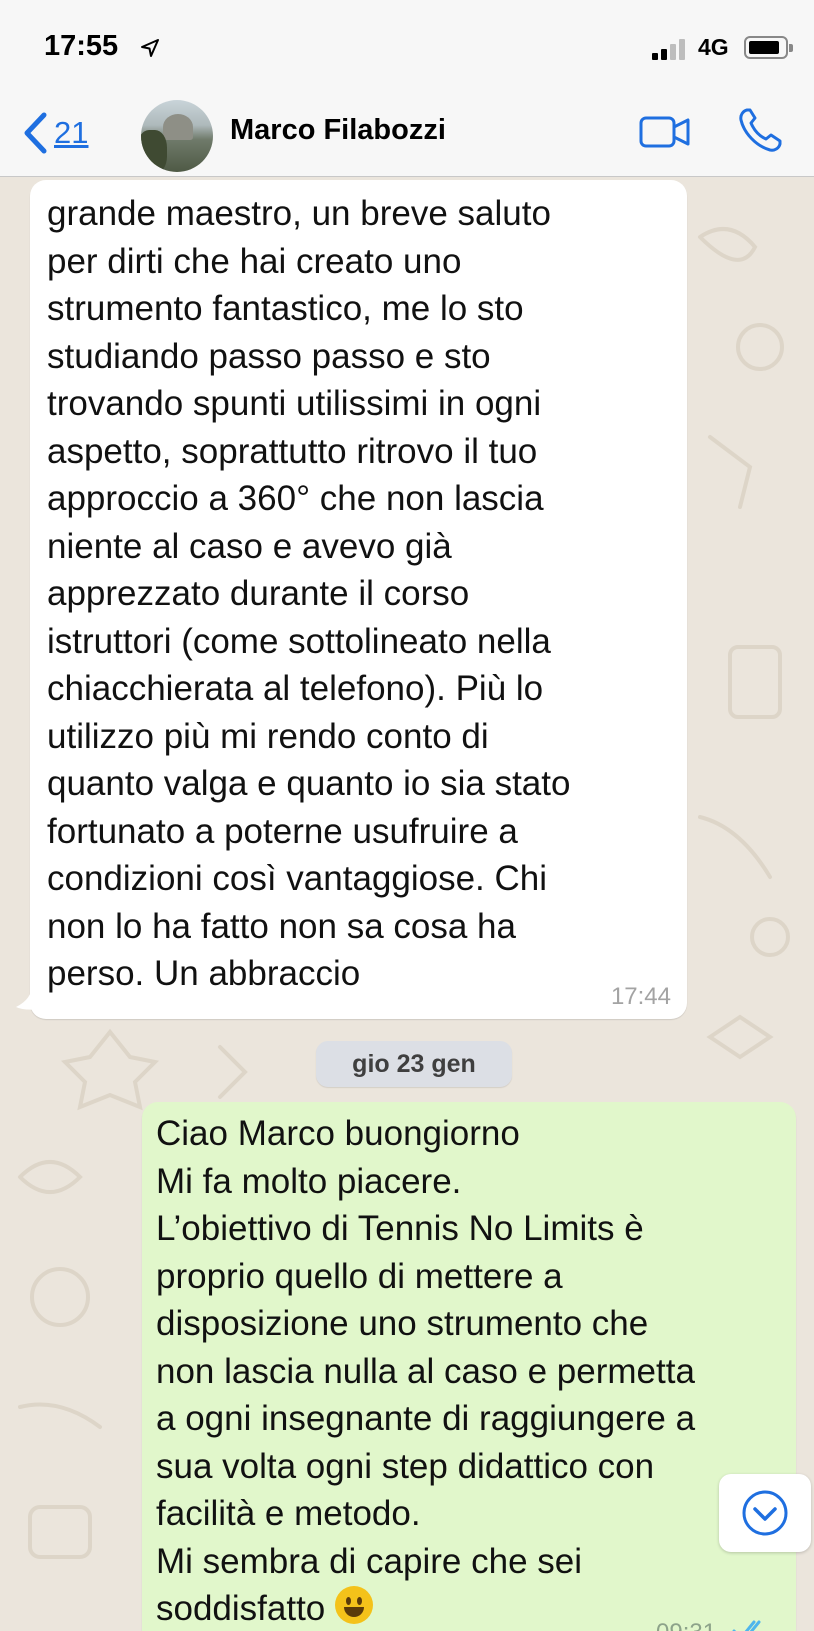 This screenshot has height=1631, width=814. Describe the element at coordinates (71, 132) in the screenshot. I see `unread-count: 21` at that location.